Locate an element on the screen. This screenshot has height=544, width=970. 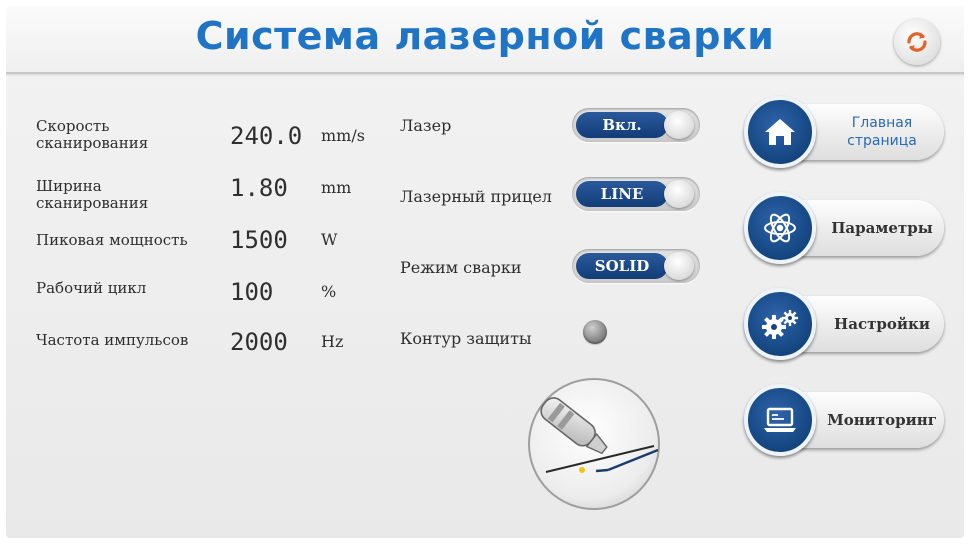
laser-label: Лазер is located at coordinates (426, 125).